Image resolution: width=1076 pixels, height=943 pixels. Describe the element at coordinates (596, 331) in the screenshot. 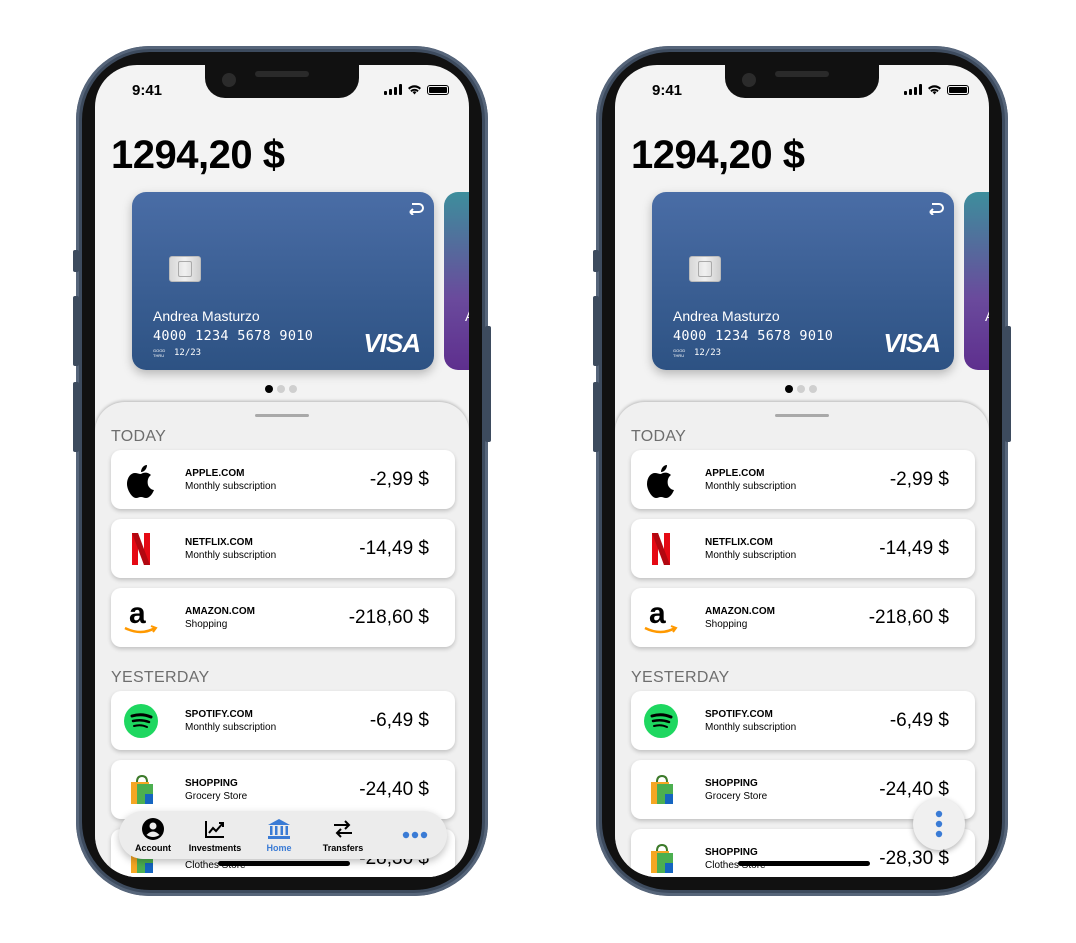

I see `volume-up-button` at that location.